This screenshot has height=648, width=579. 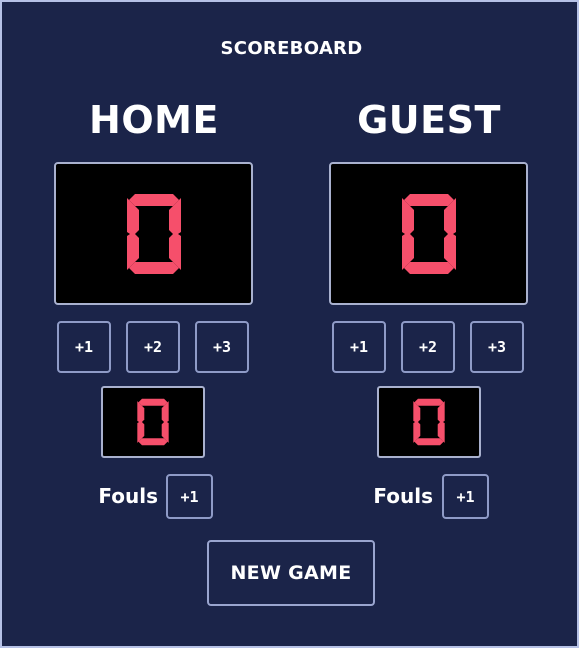 What do you see at coordinates (291, 48) in the screenshot?
I see `app-title: SCOREBOARD` at bounding box center [291, 48].